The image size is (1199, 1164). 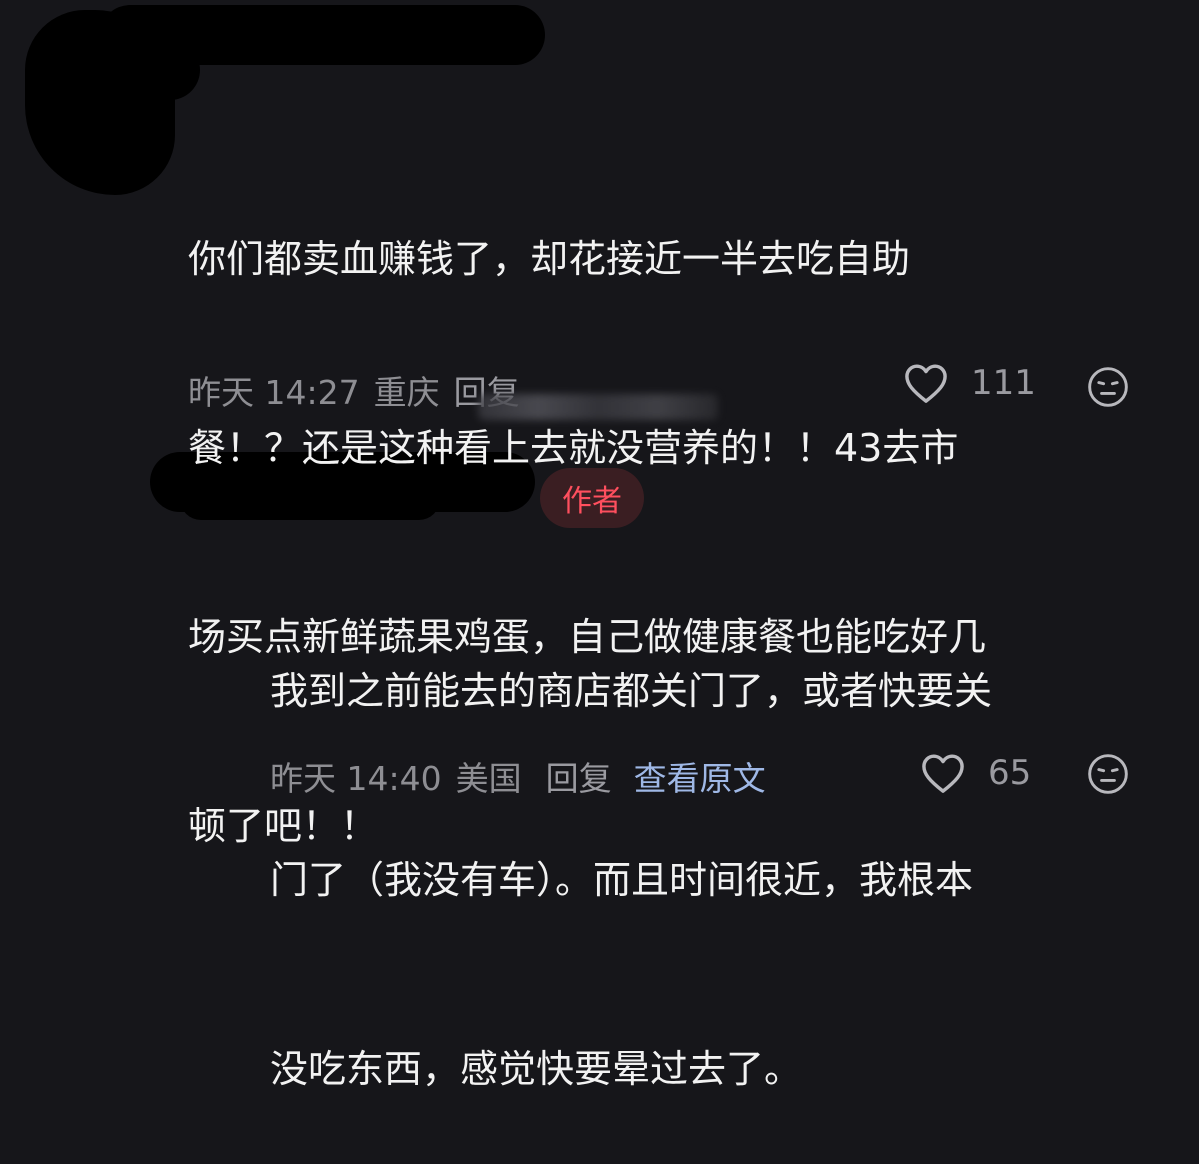 I want to click on comment-1-emoji-button, so click(x=1108, y=389).